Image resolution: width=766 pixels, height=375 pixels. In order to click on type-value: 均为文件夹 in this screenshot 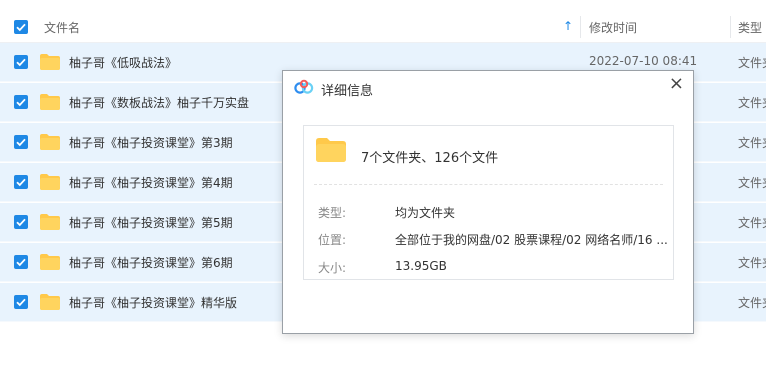, I will do `click(425, 213)`.